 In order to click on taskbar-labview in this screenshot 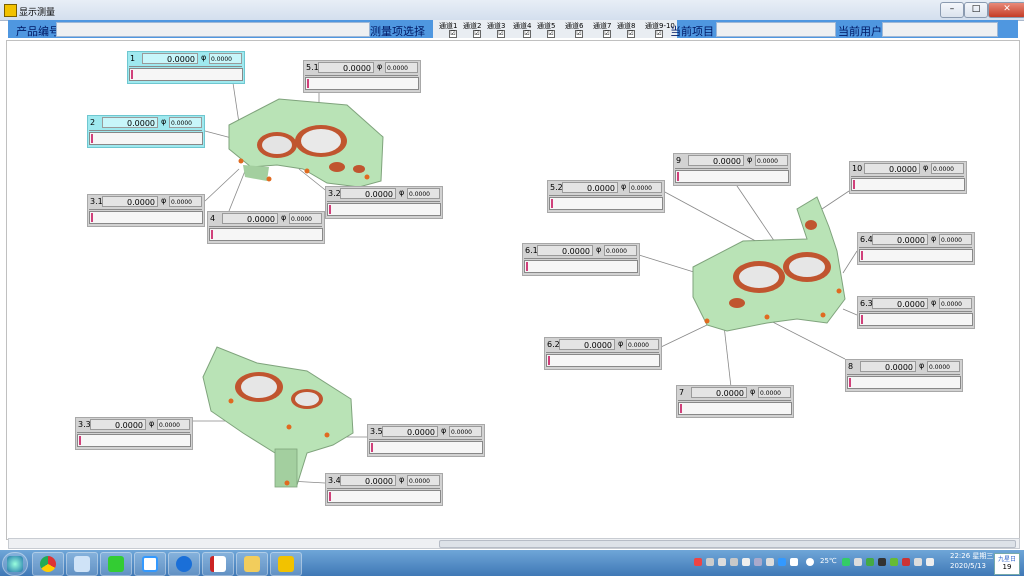, I will do `click(286, 564)`.